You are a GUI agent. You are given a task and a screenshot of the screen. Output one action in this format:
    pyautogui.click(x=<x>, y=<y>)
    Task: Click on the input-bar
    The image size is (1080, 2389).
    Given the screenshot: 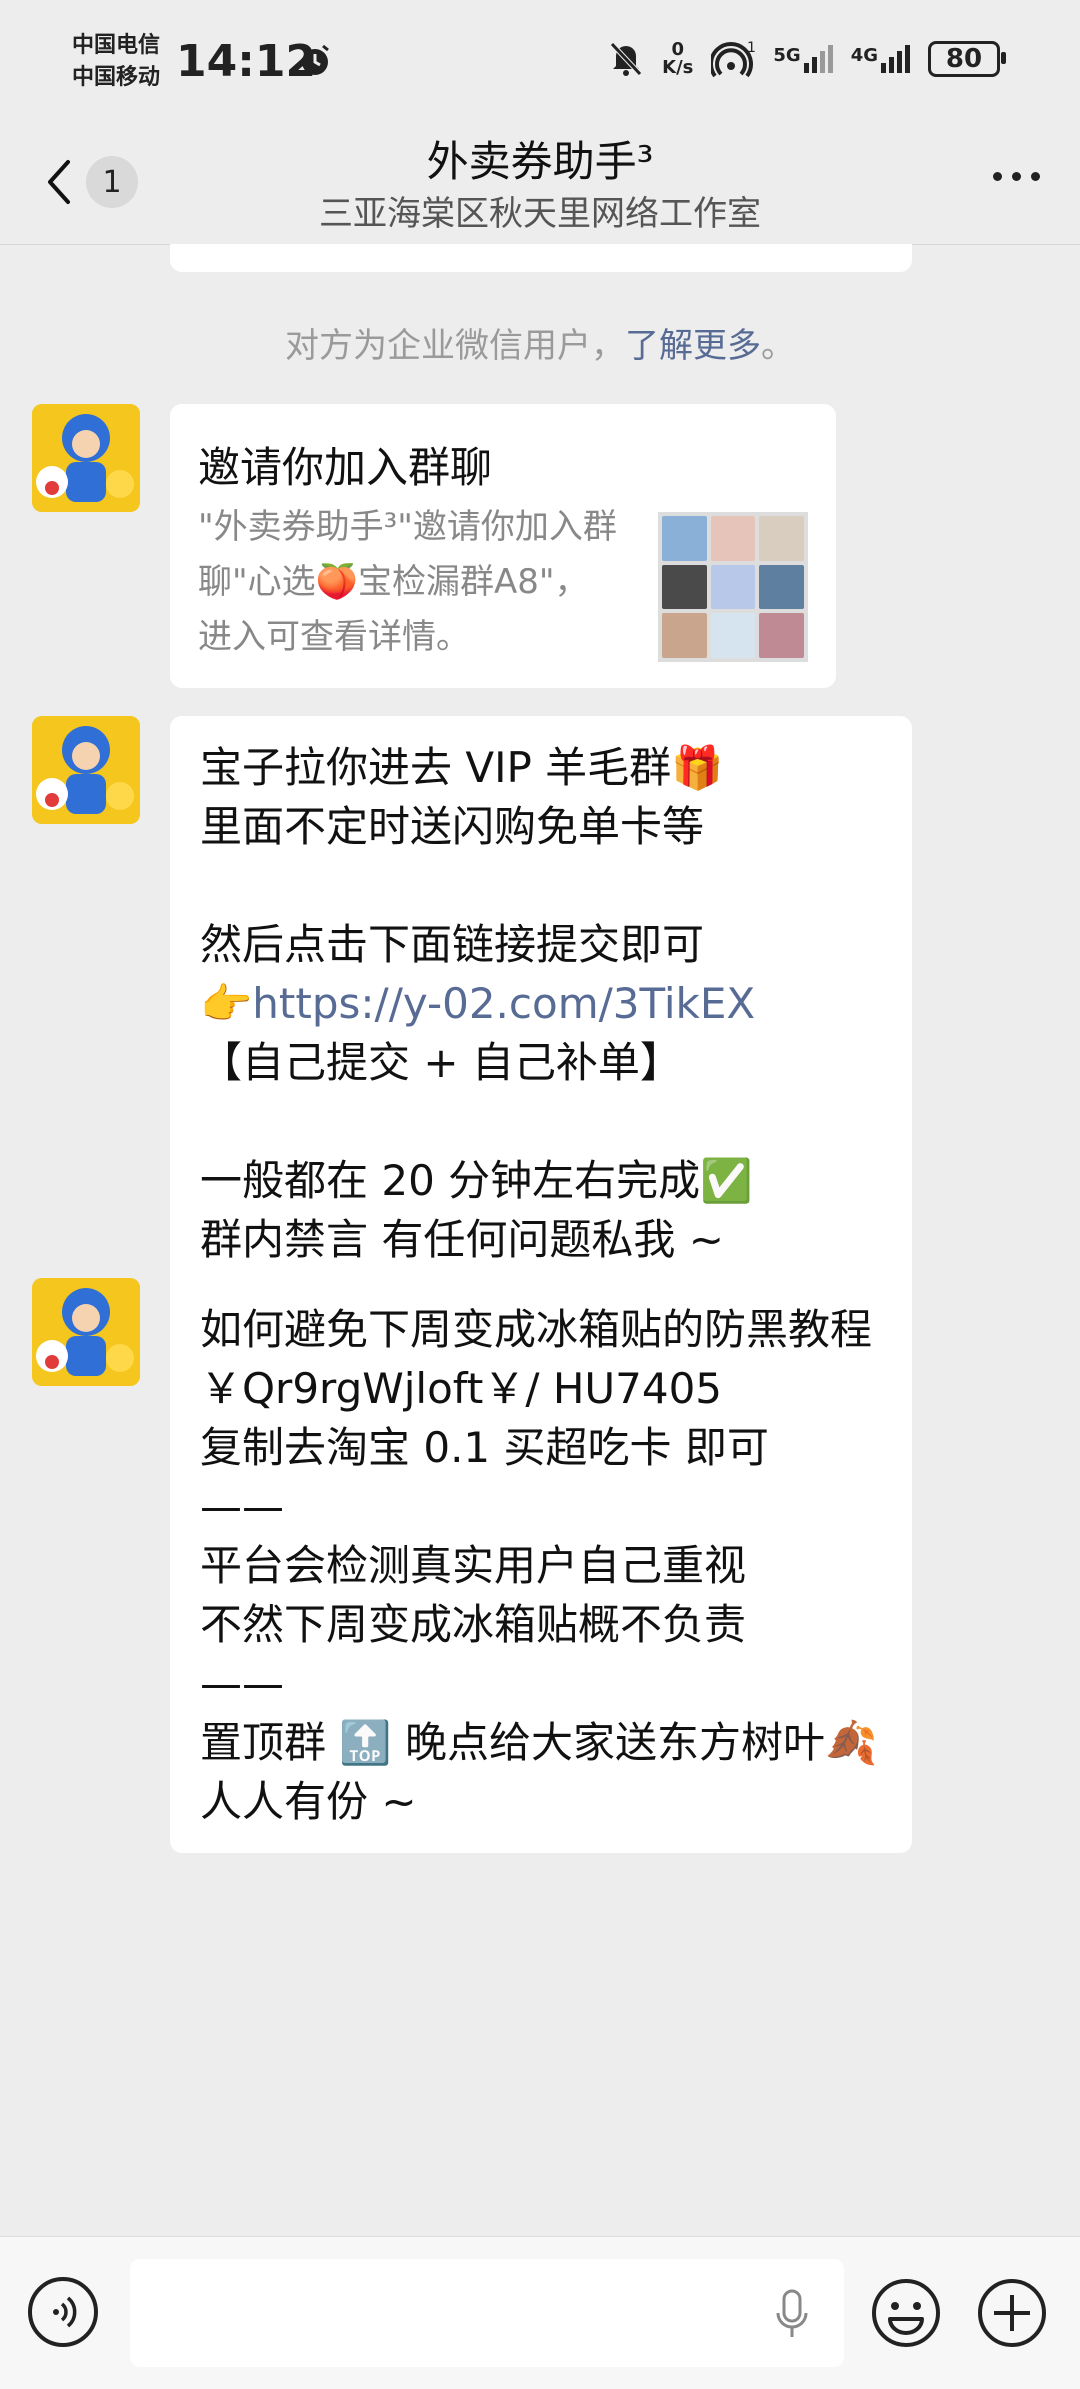 What is the action you would take?
    pyautogui.click(x=540, y=2312)
    